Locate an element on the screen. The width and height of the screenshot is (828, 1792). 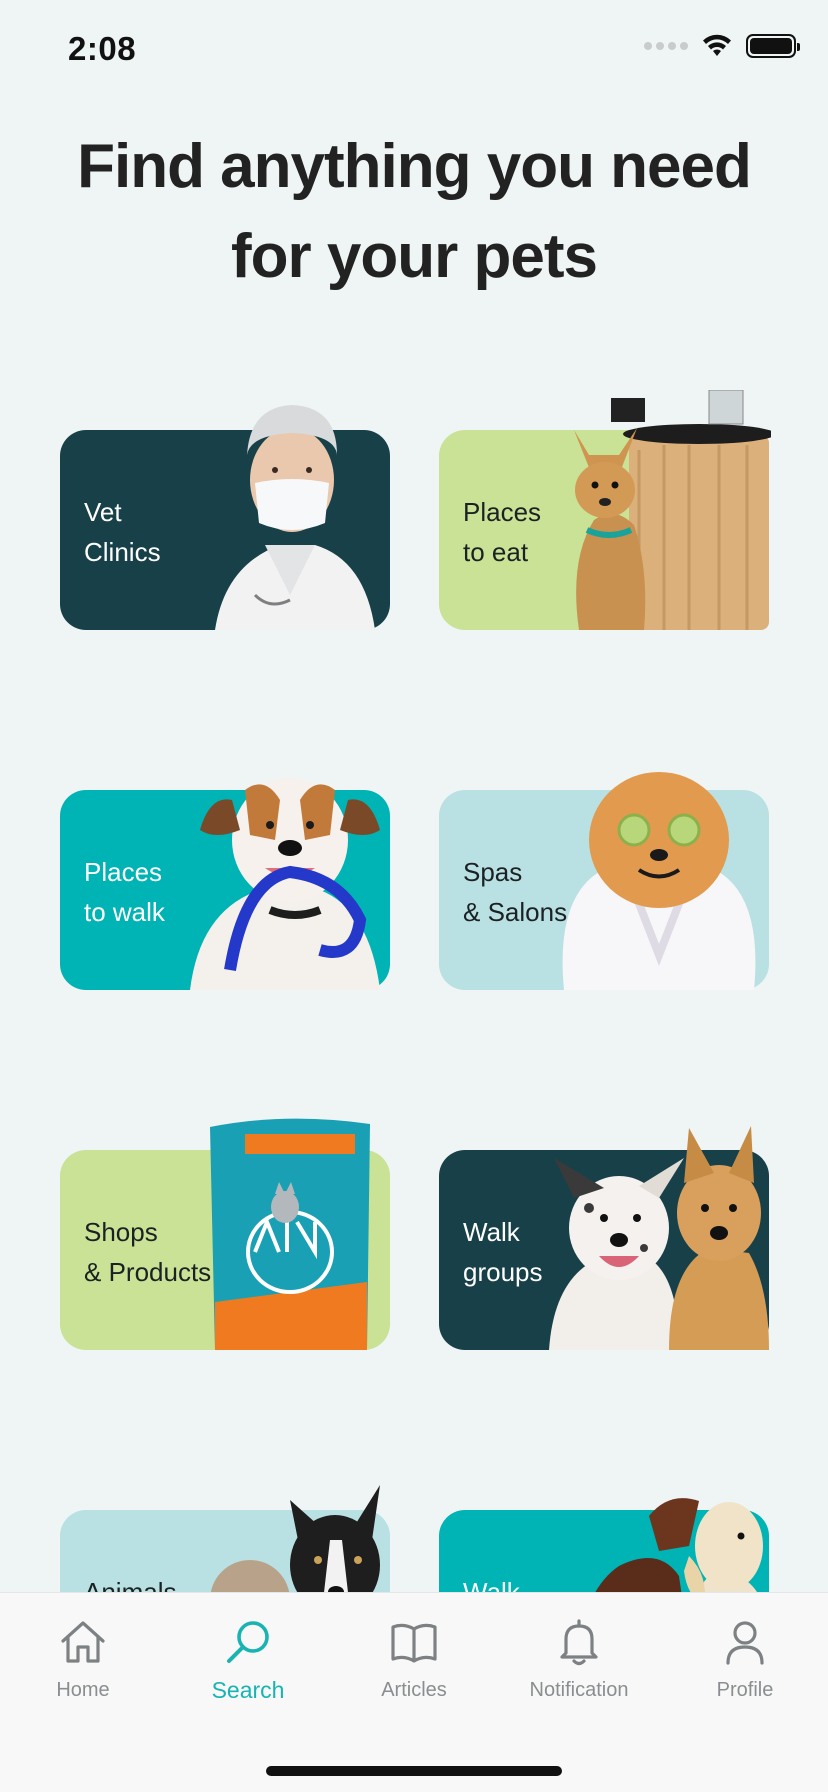
tab-articles: Articles is located at coordinates (414, 1659).